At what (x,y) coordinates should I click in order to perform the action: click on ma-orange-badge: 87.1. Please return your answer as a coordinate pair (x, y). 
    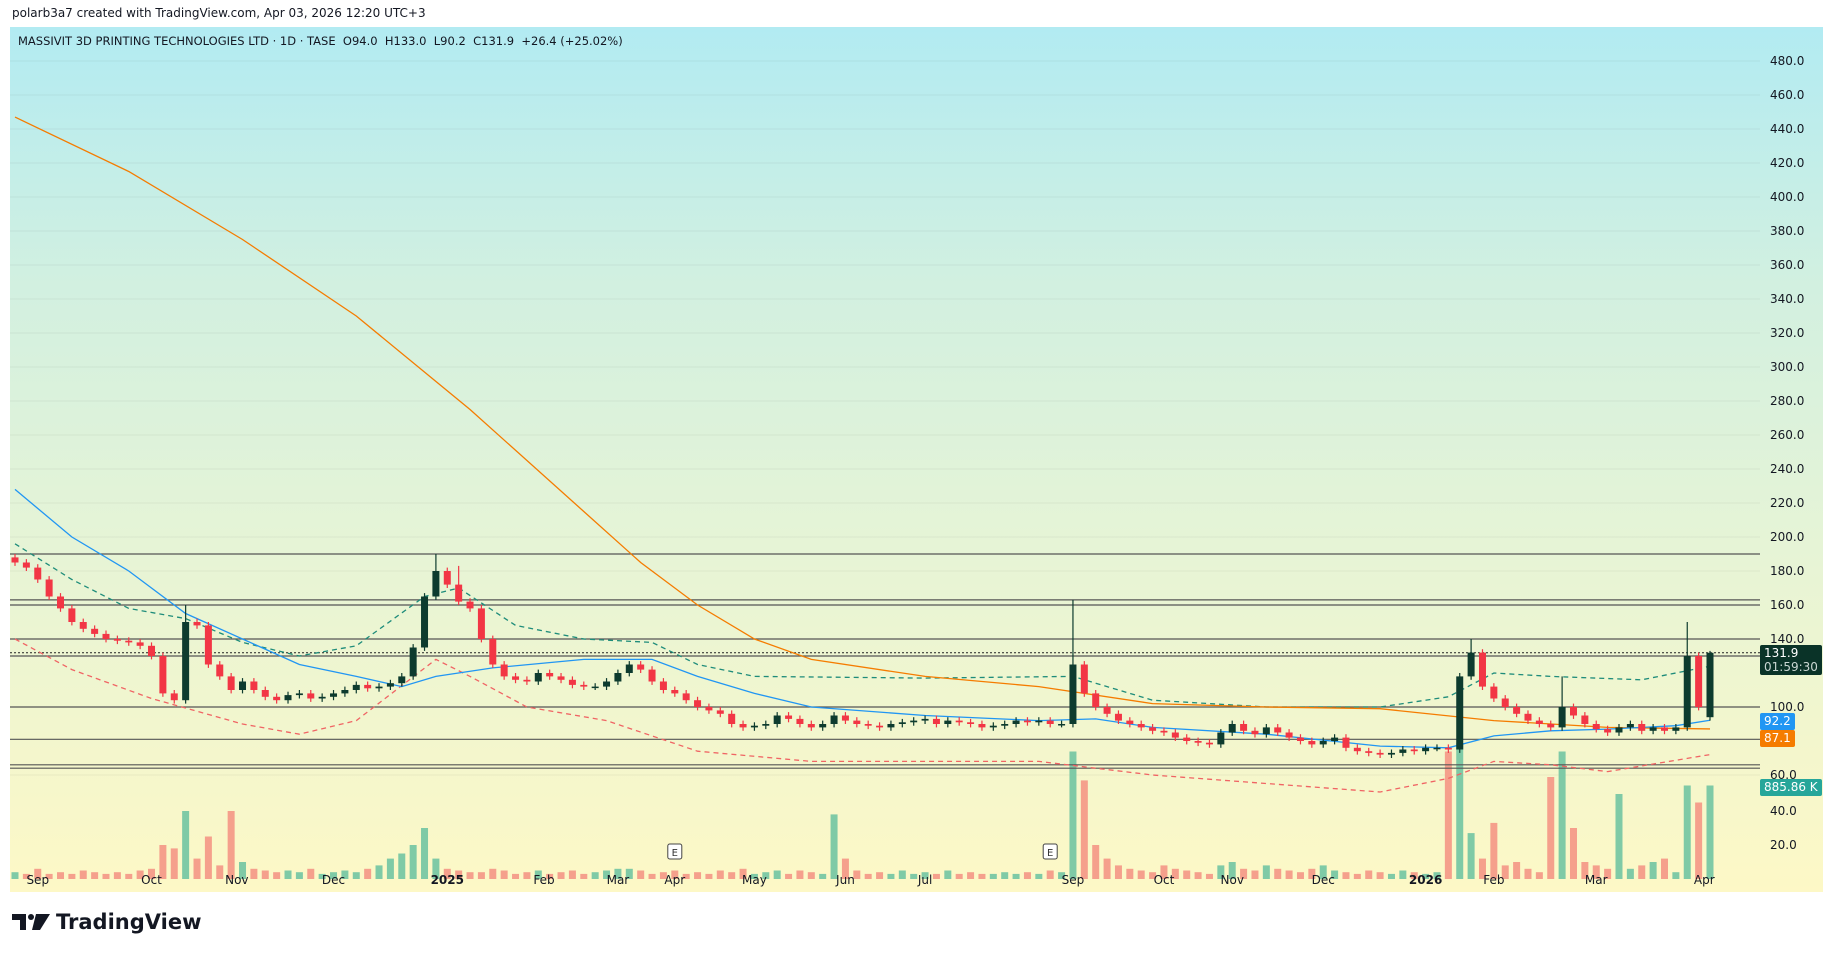
    Looking at the image, I should click on (1777, 738).